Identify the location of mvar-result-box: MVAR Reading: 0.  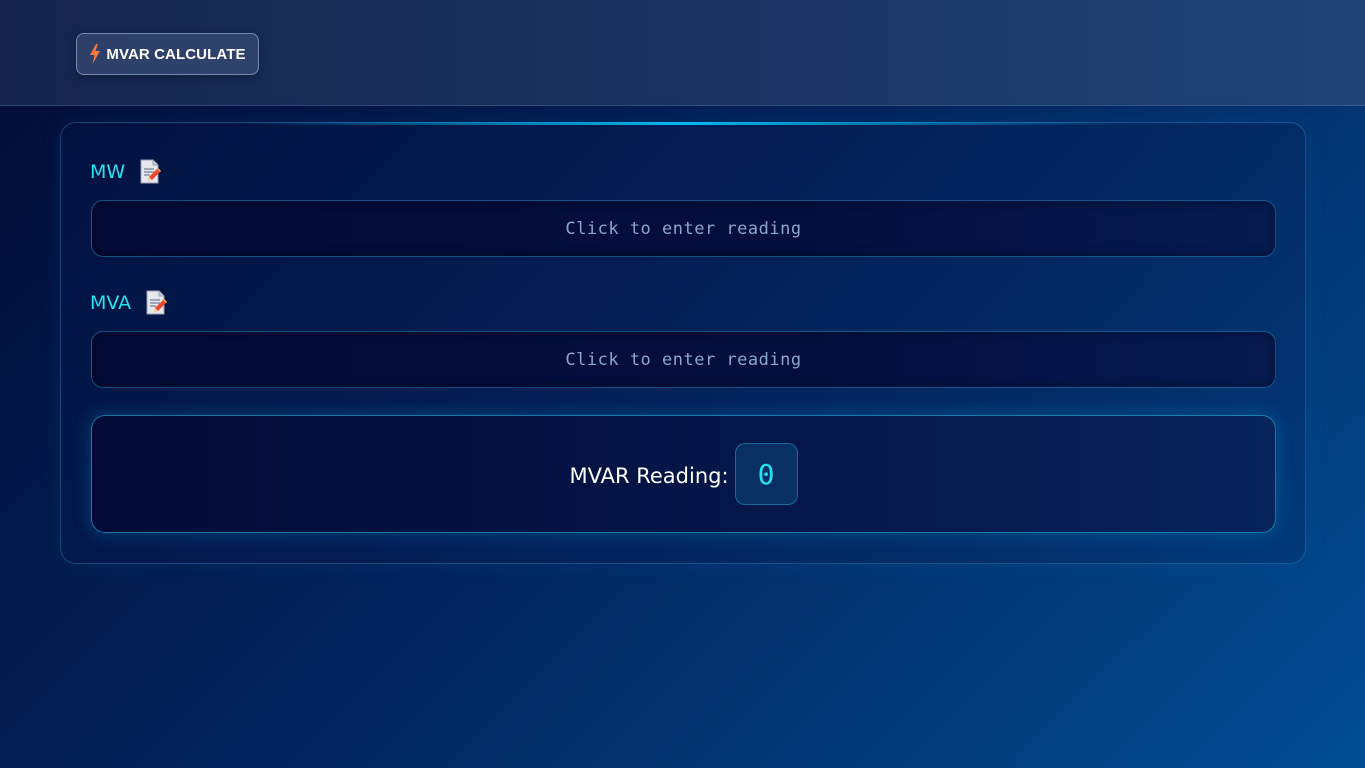
(683, 474).